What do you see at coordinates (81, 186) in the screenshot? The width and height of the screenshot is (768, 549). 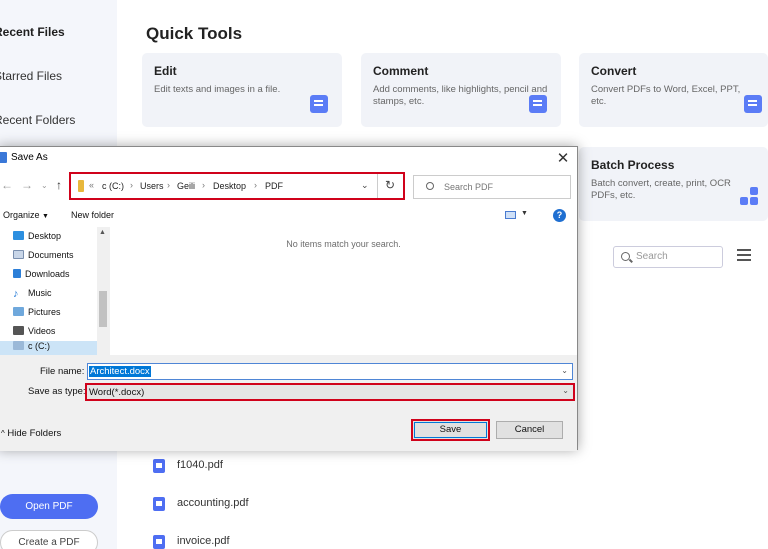 I see `folder-icon` at bounding box center [81, 186].